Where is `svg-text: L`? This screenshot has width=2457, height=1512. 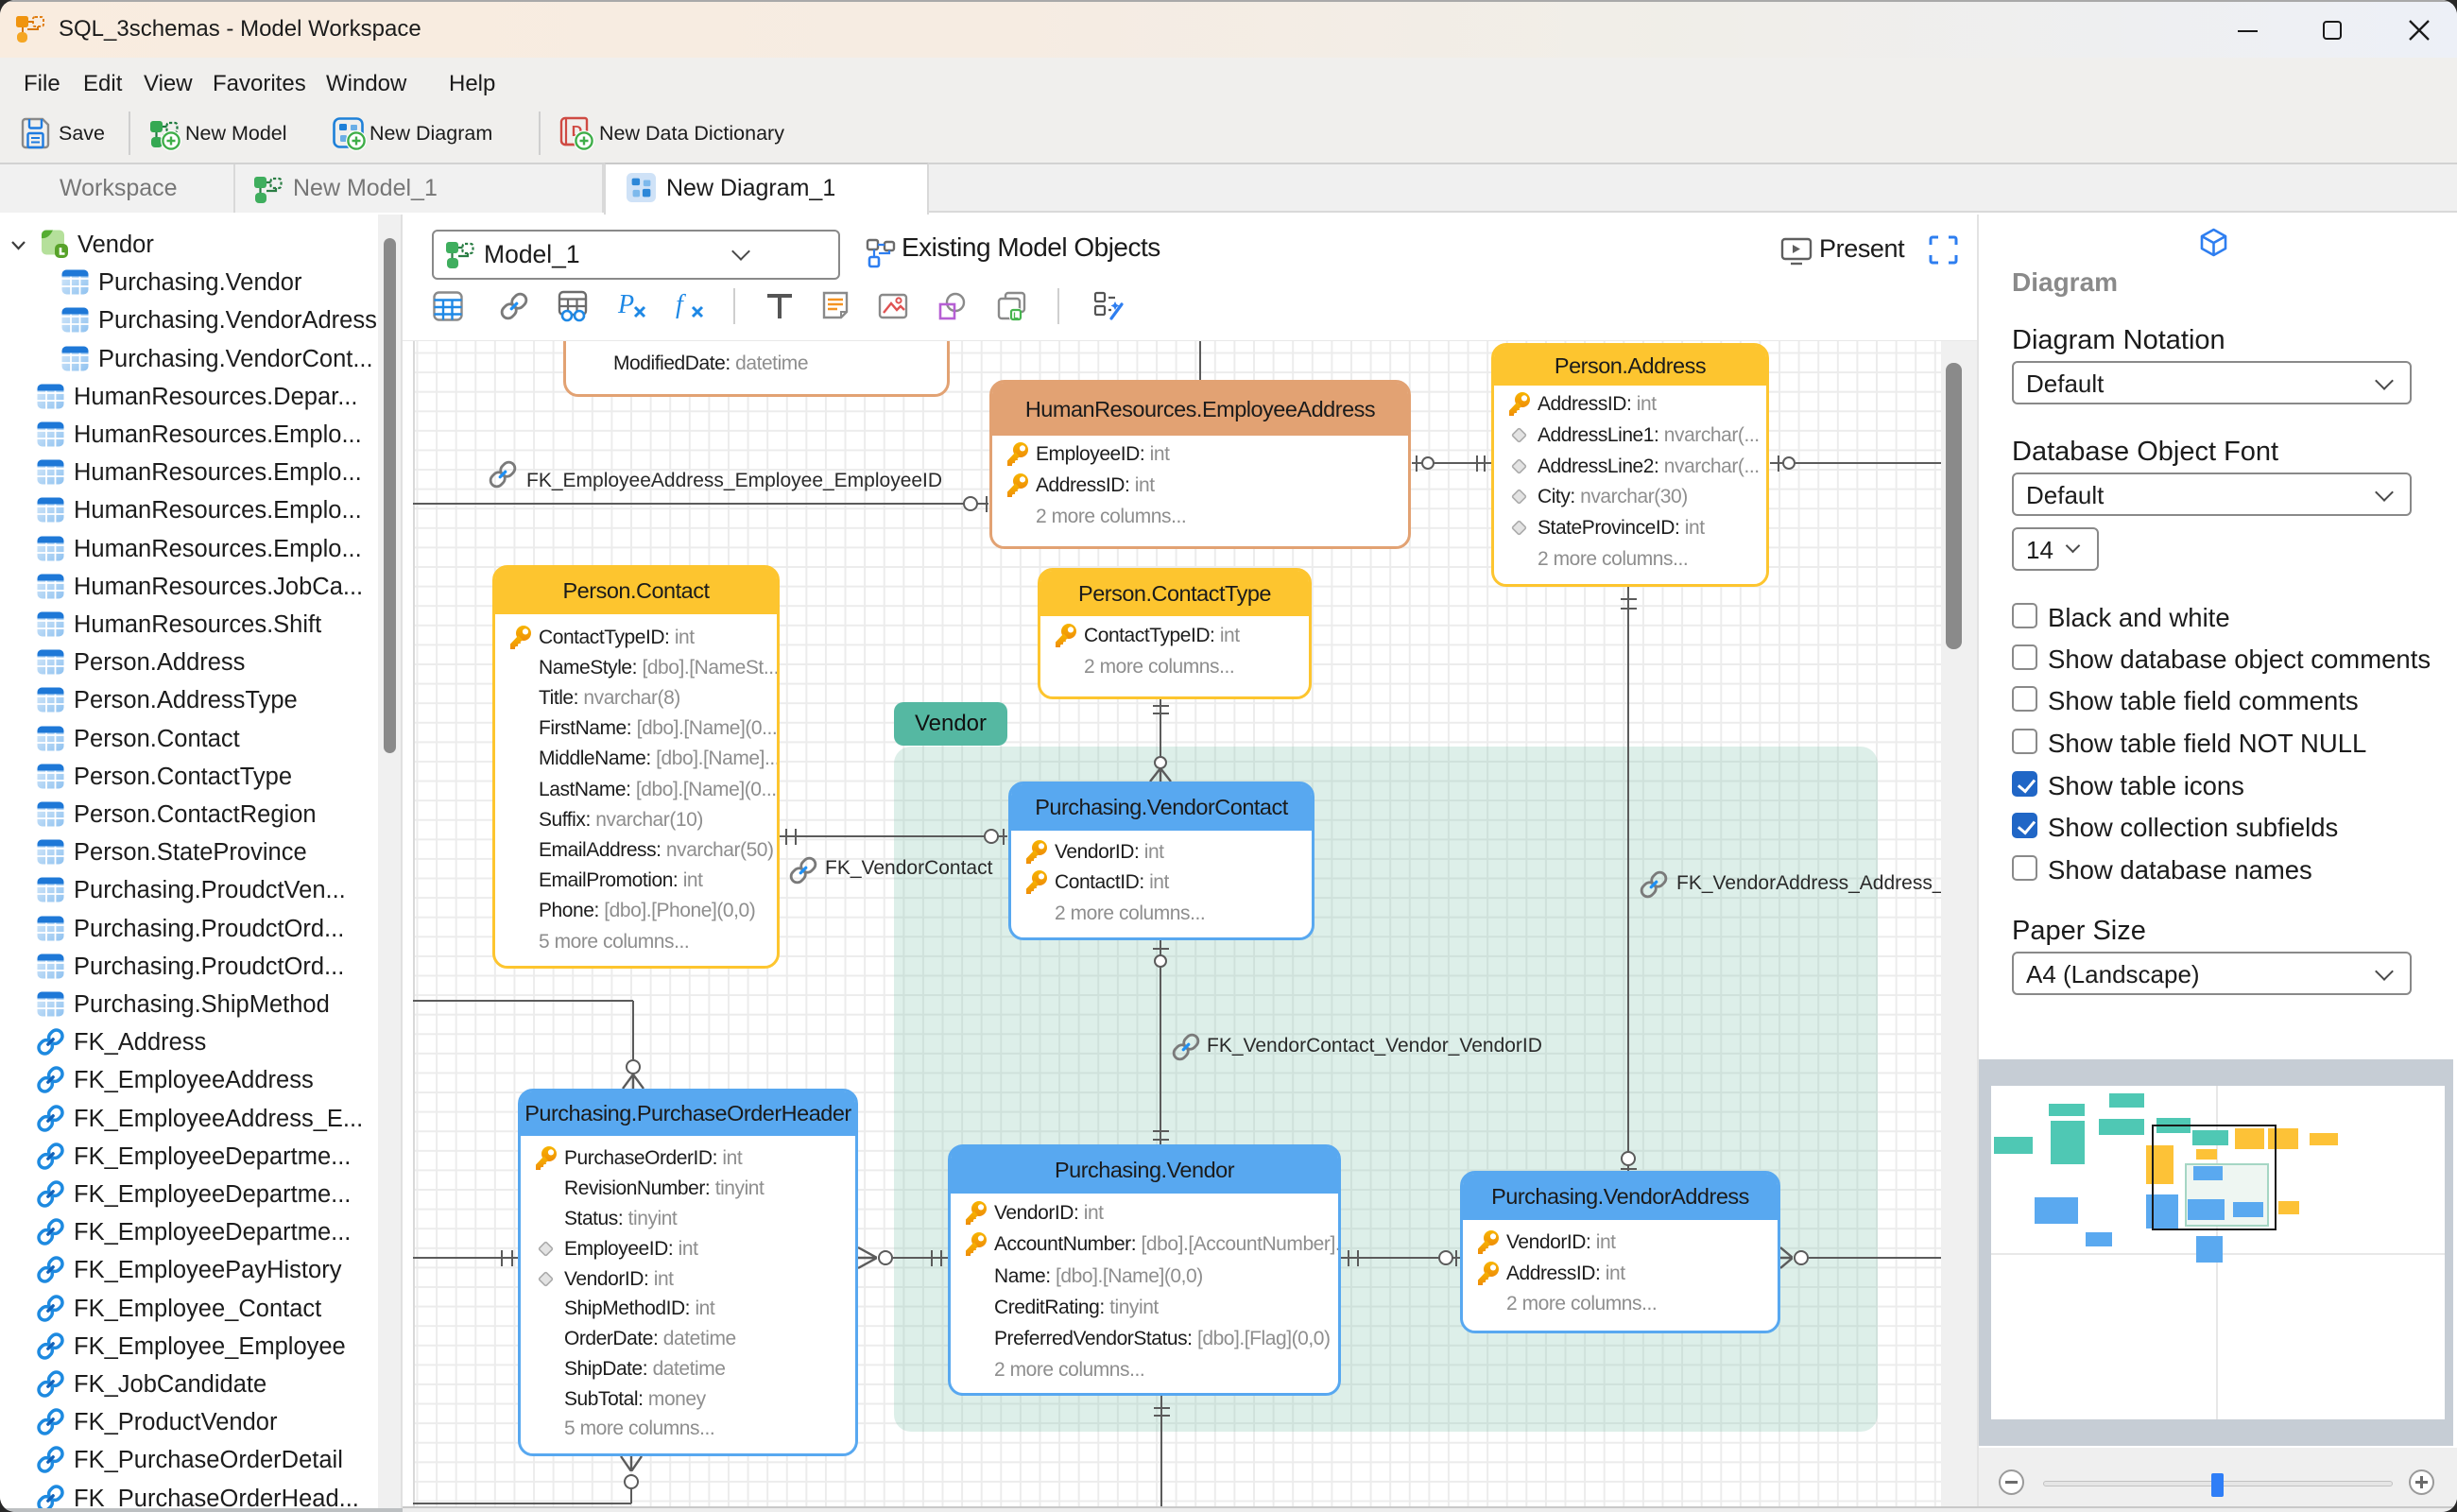
svg-text: L is located at coordinates (1016, 315).